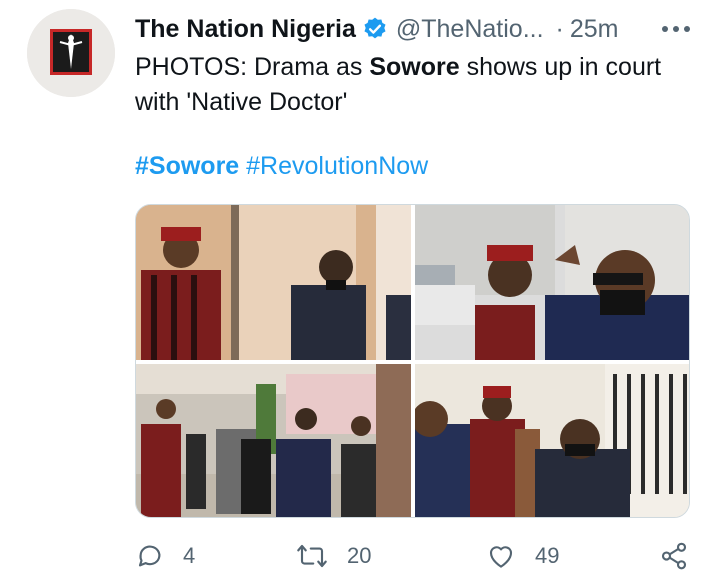 This screenshot has height=586, width=720. I want to click on reply-button: 4, so click(165, 556).